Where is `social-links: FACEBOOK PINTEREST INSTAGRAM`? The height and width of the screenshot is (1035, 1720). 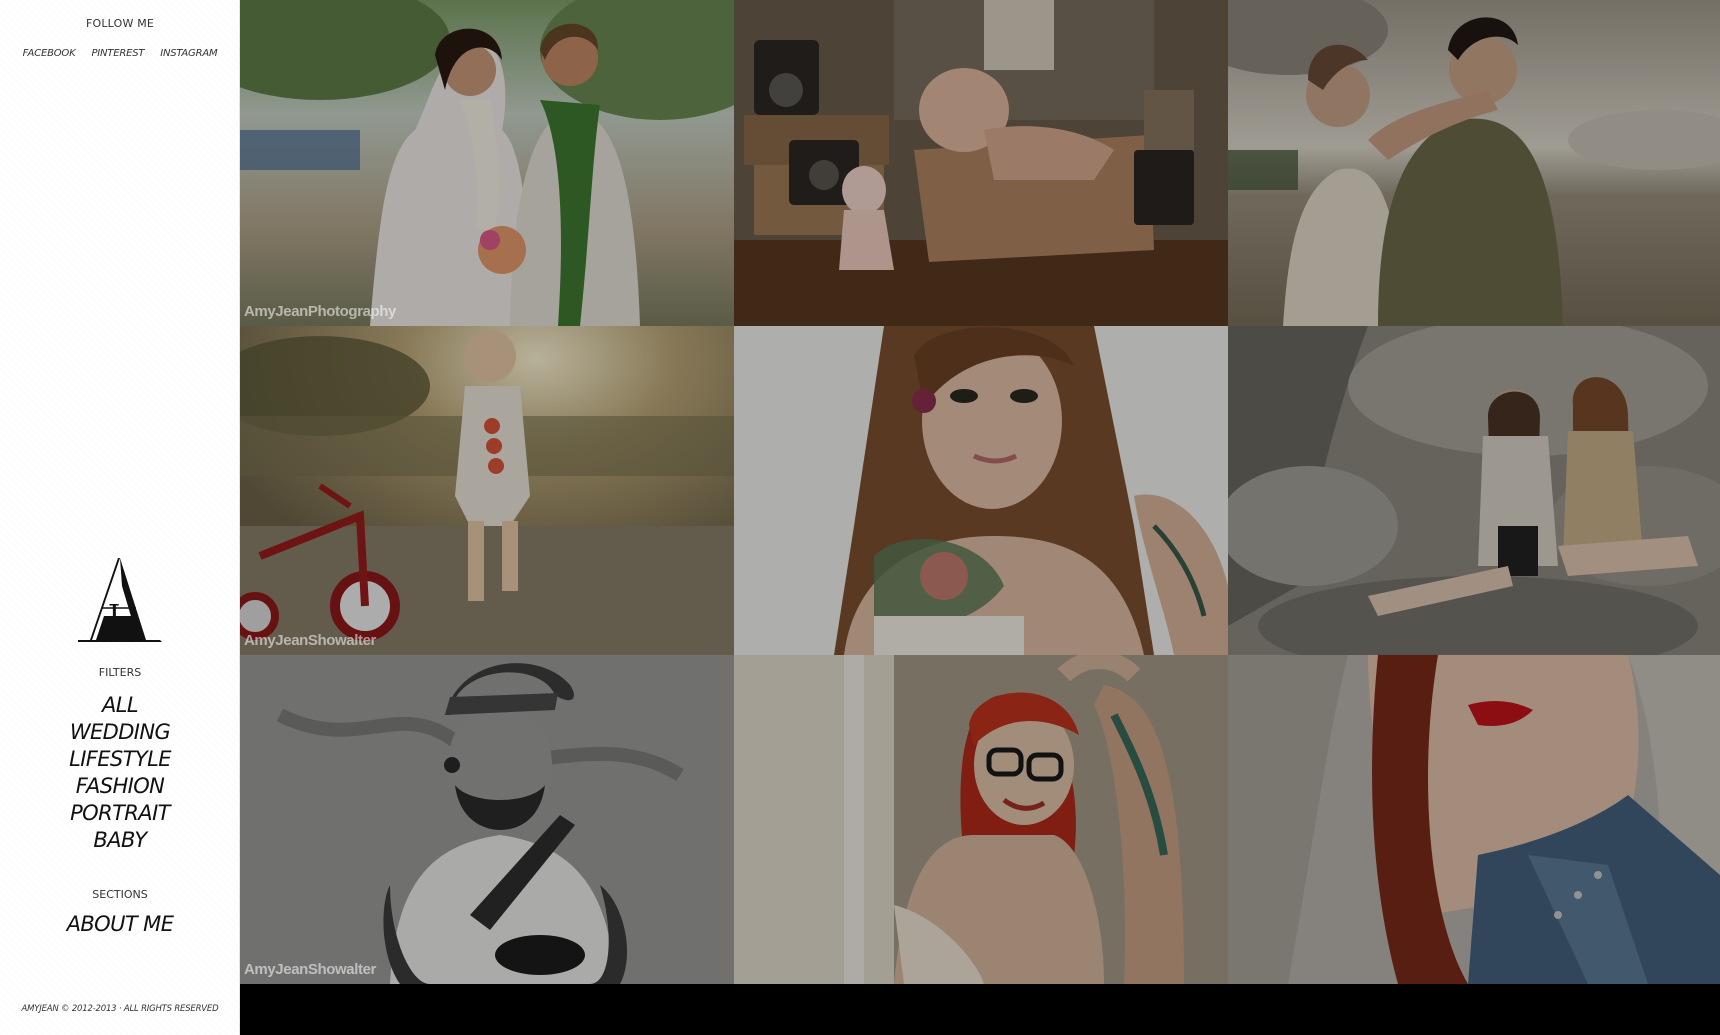
social-links: FACEBOOK PINTEREST INSTAGRAM is located at coordinates (120, 53).